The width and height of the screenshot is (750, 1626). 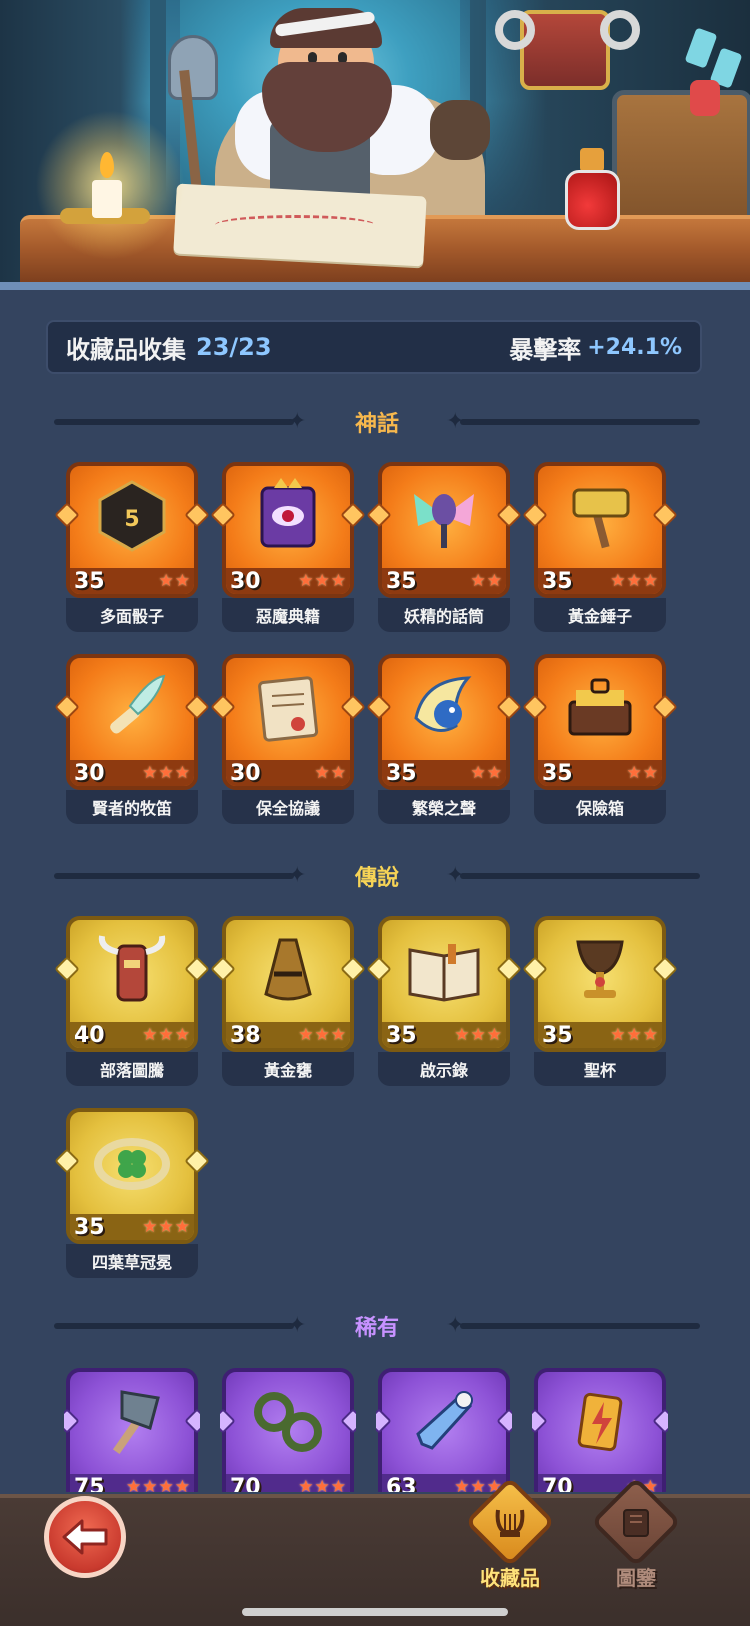 I want to click on collectible-card: 35 ★ ★ 保險箱, so click(x=600, y=740).